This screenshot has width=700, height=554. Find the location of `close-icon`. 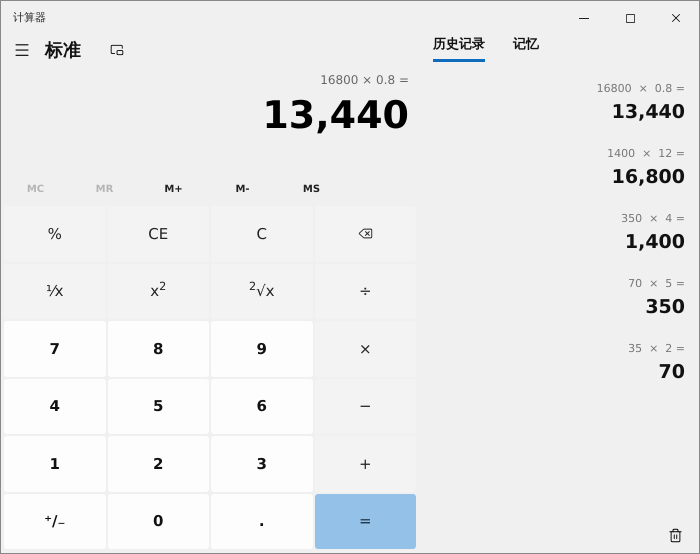

close-icon is located at coordinates (676, 18).